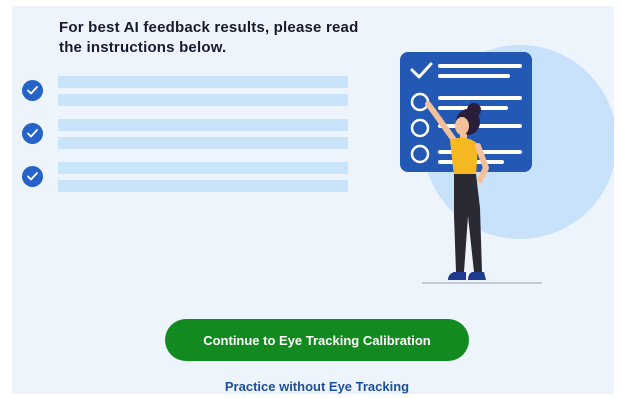  What do you see at coordinates (317, 386) in the screenshot?
I see `practice-without-eye-tracking-link: Practice without Eye Tracking` at bounding box center [317, 386].